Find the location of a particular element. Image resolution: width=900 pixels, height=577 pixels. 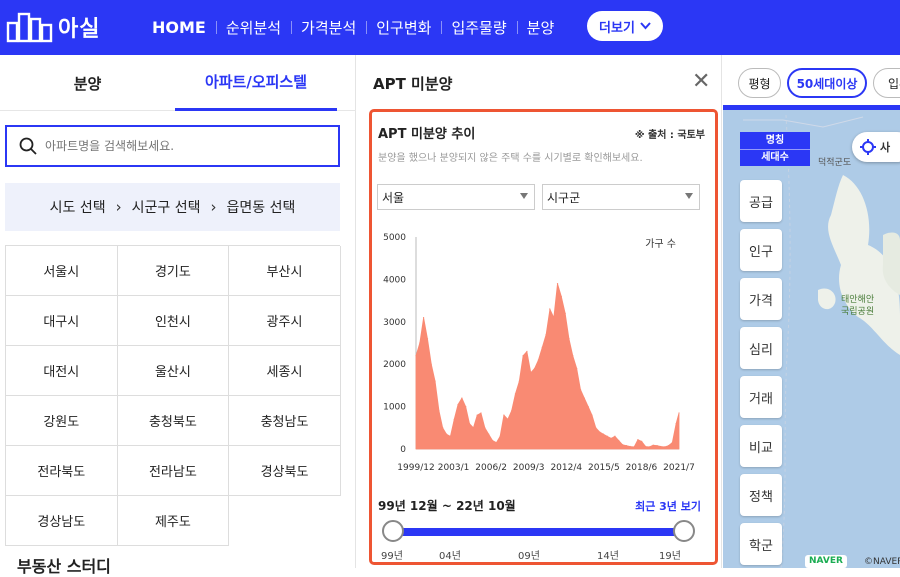

logo: 아실 is located at coordinates (53, 27).